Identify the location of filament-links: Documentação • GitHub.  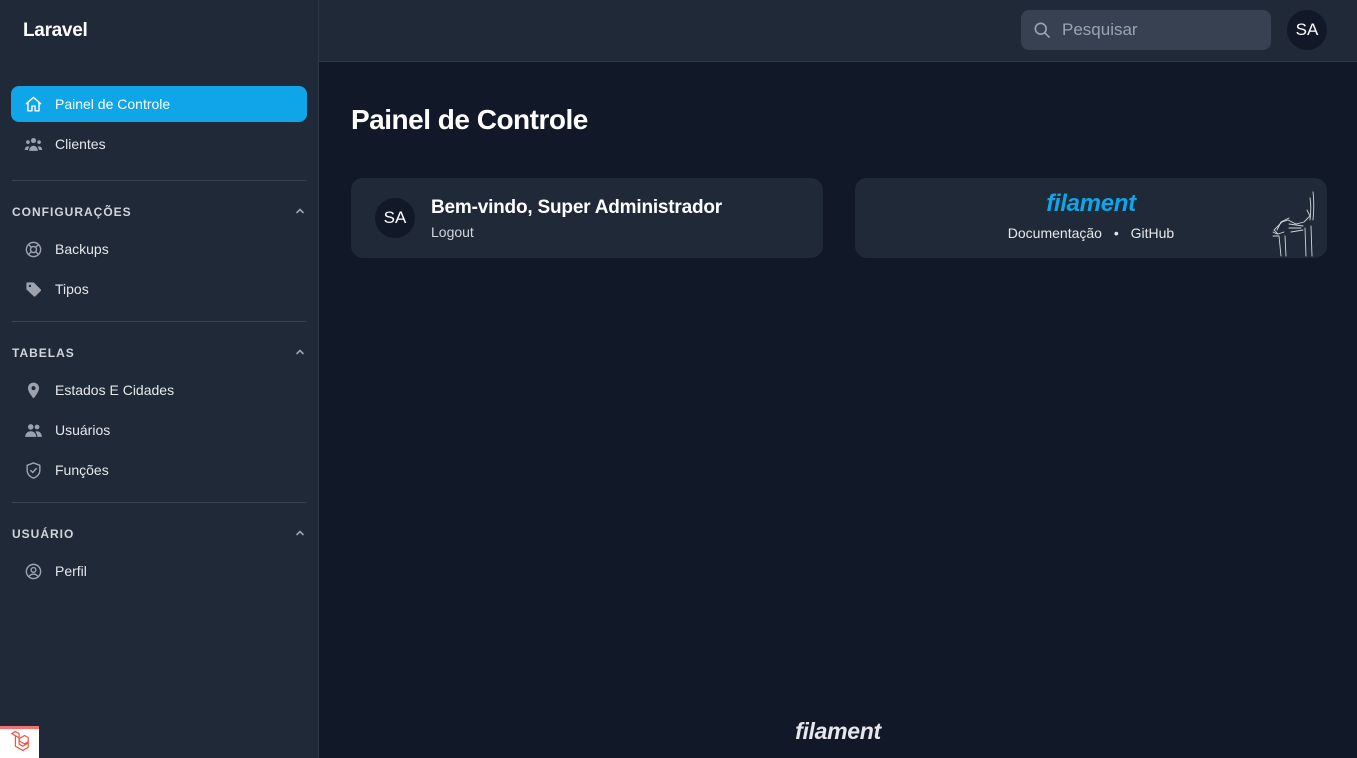
(1091, 233).